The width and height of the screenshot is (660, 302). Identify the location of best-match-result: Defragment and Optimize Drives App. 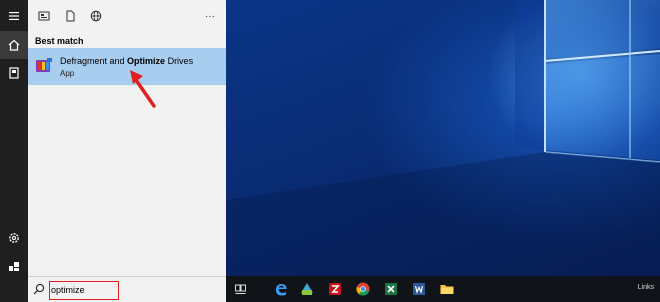
(127, 66).